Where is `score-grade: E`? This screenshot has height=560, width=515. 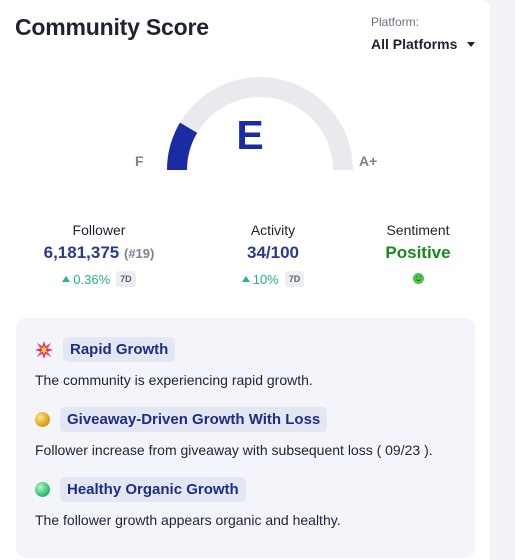
score-grade: E is located at coordinates (250, 135).